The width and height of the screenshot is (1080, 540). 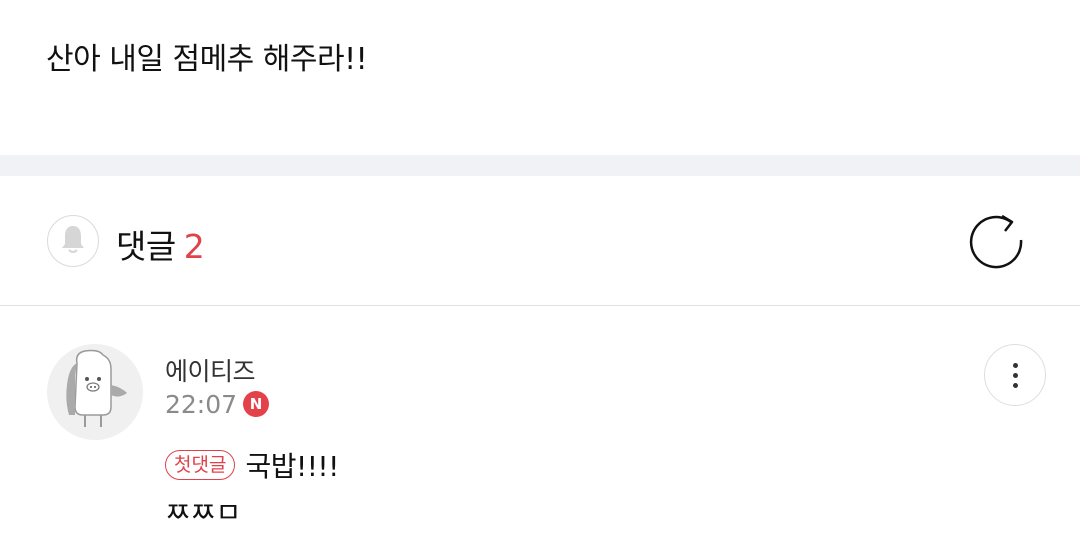 What do you see at coordinates (146, 246) in the screenshot?
I see `comments-label: 댓글` at bounding box center [146, 246].